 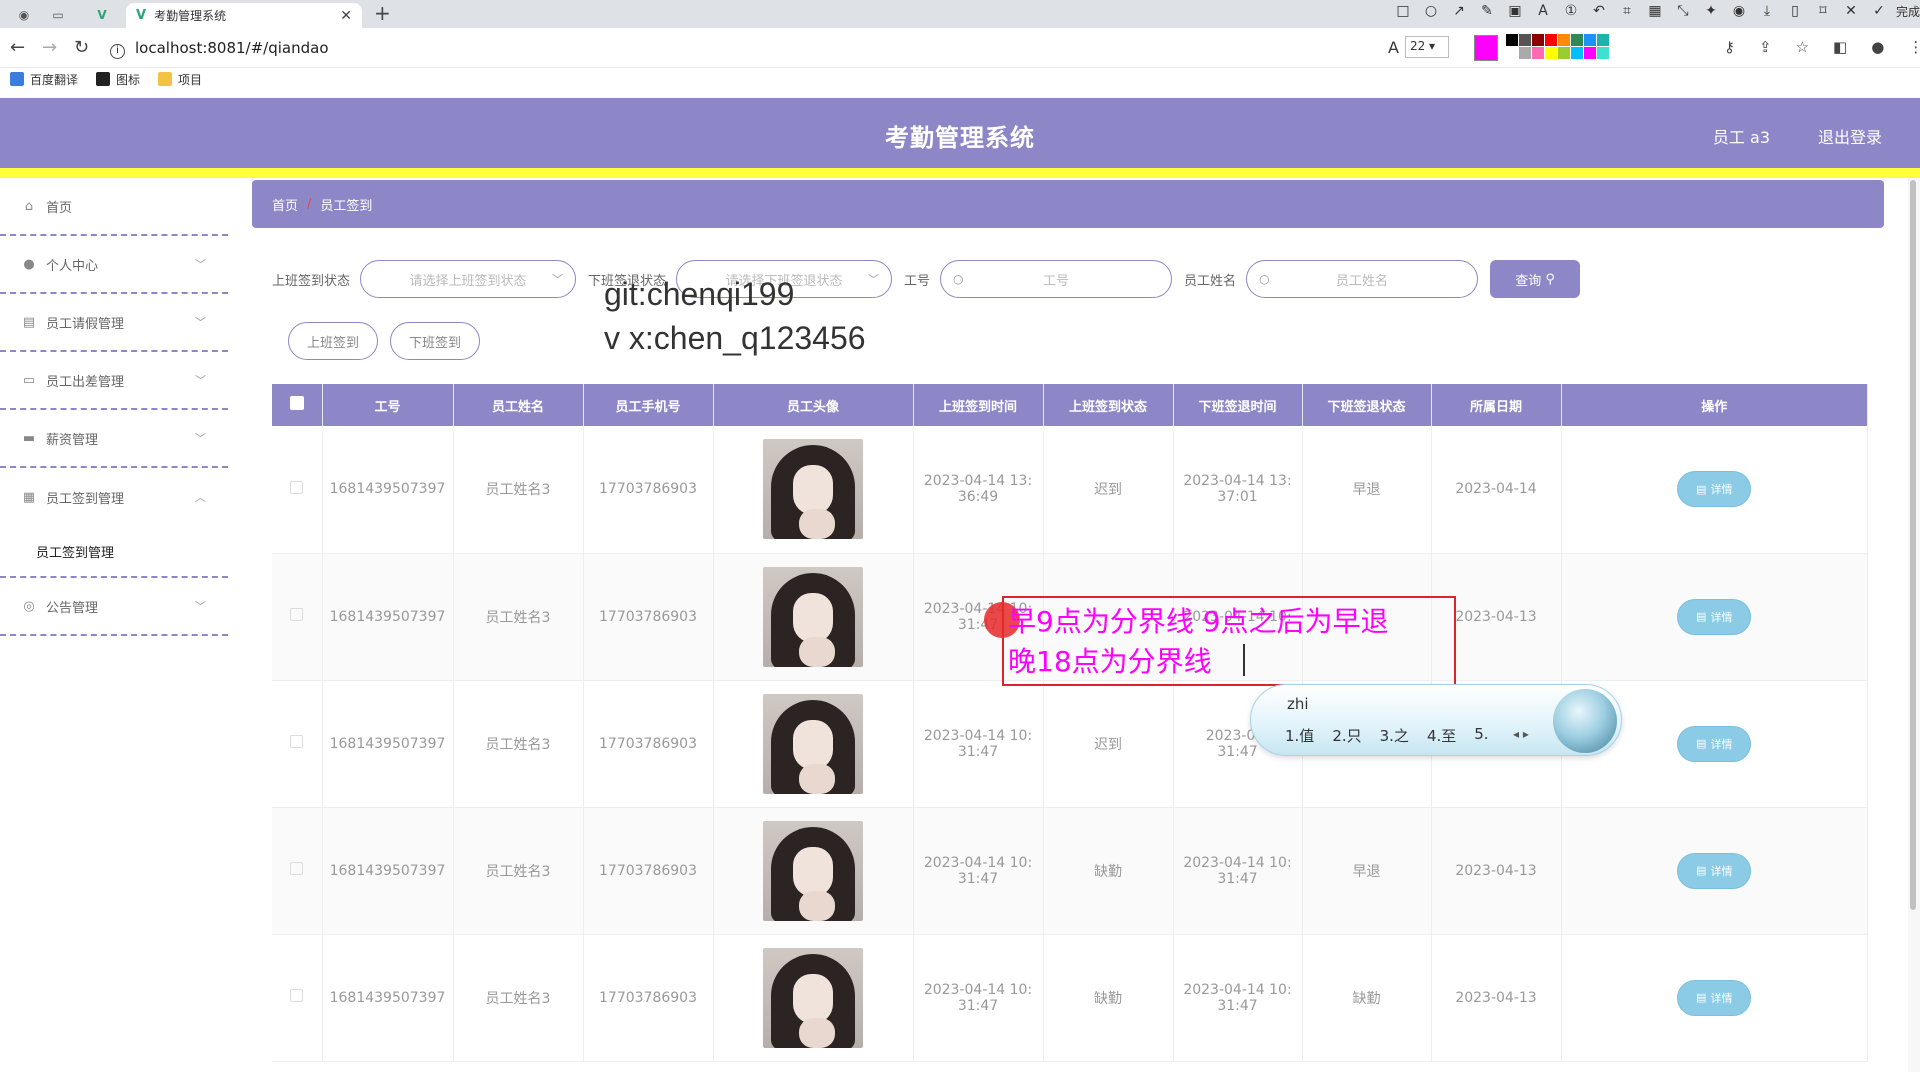 I want to click on arrow-tool-icon: ↗, so click(x=1459, y=11).